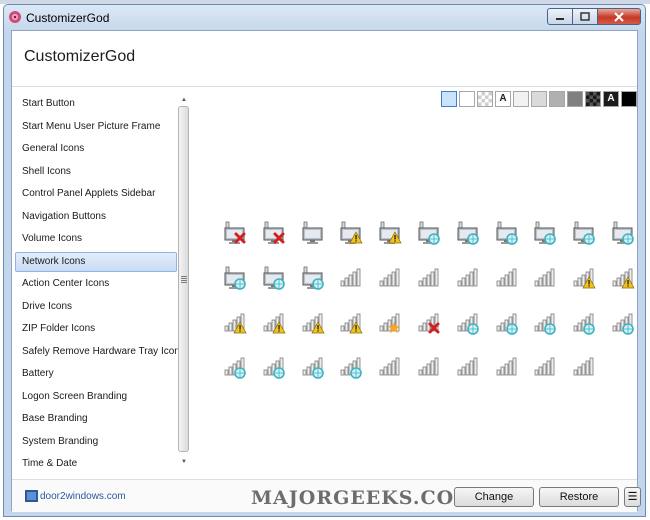 The height and width of the screenshot is (520, 650). Describe the element at coordinates (96, 239) in the screenshot. I see `sidebar-item-volume-icons: Volume Icons` at that location.